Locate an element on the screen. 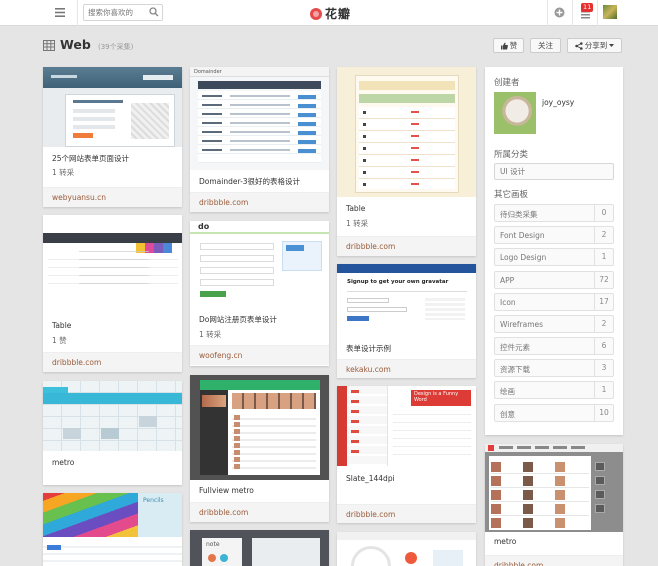 This screenshot has height=566, width=658. pin-source: woofeng.cn is located at coordinates (259, 355).